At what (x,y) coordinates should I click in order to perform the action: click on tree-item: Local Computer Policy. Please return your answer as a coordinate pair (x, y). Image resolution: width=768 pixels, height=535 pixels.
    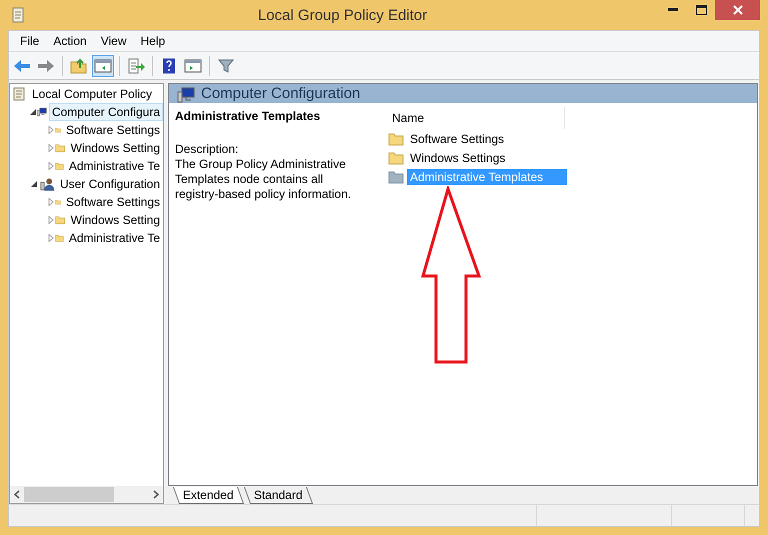
    Looking at the image, I should click on (92, 94).